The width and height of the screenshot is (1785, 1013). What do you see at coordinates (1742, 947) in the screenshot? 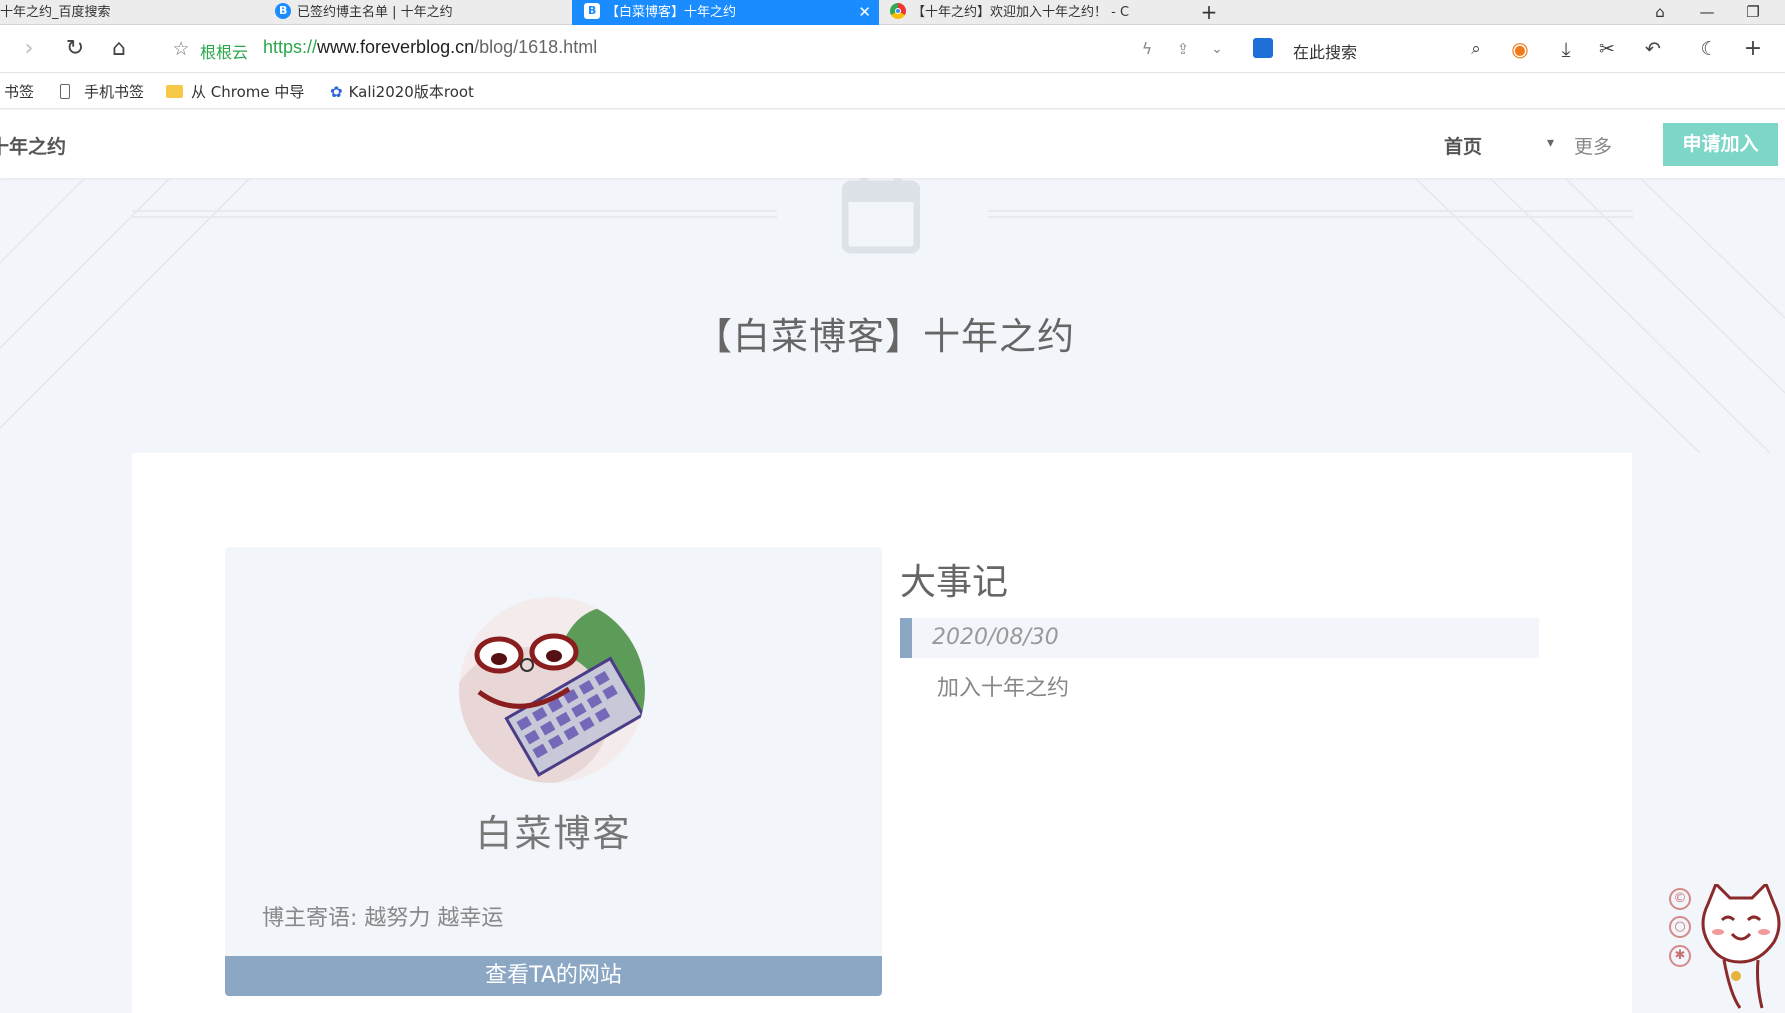
I see `cat-mascot-icon` at bounding box center [1742, 947].